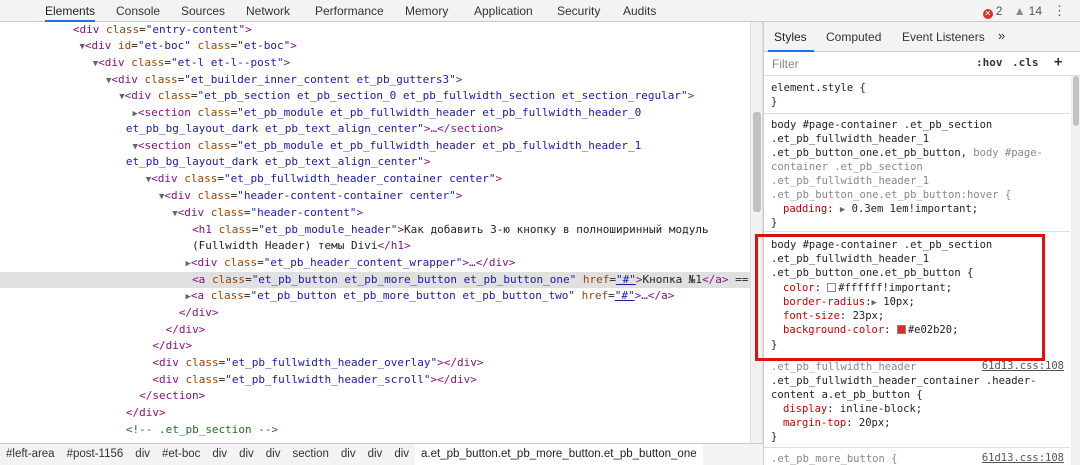  What do you see at coordinates (203, 11) in the screenshot?
I see `tab-sources: Sources` at bounding box center [203, 11].